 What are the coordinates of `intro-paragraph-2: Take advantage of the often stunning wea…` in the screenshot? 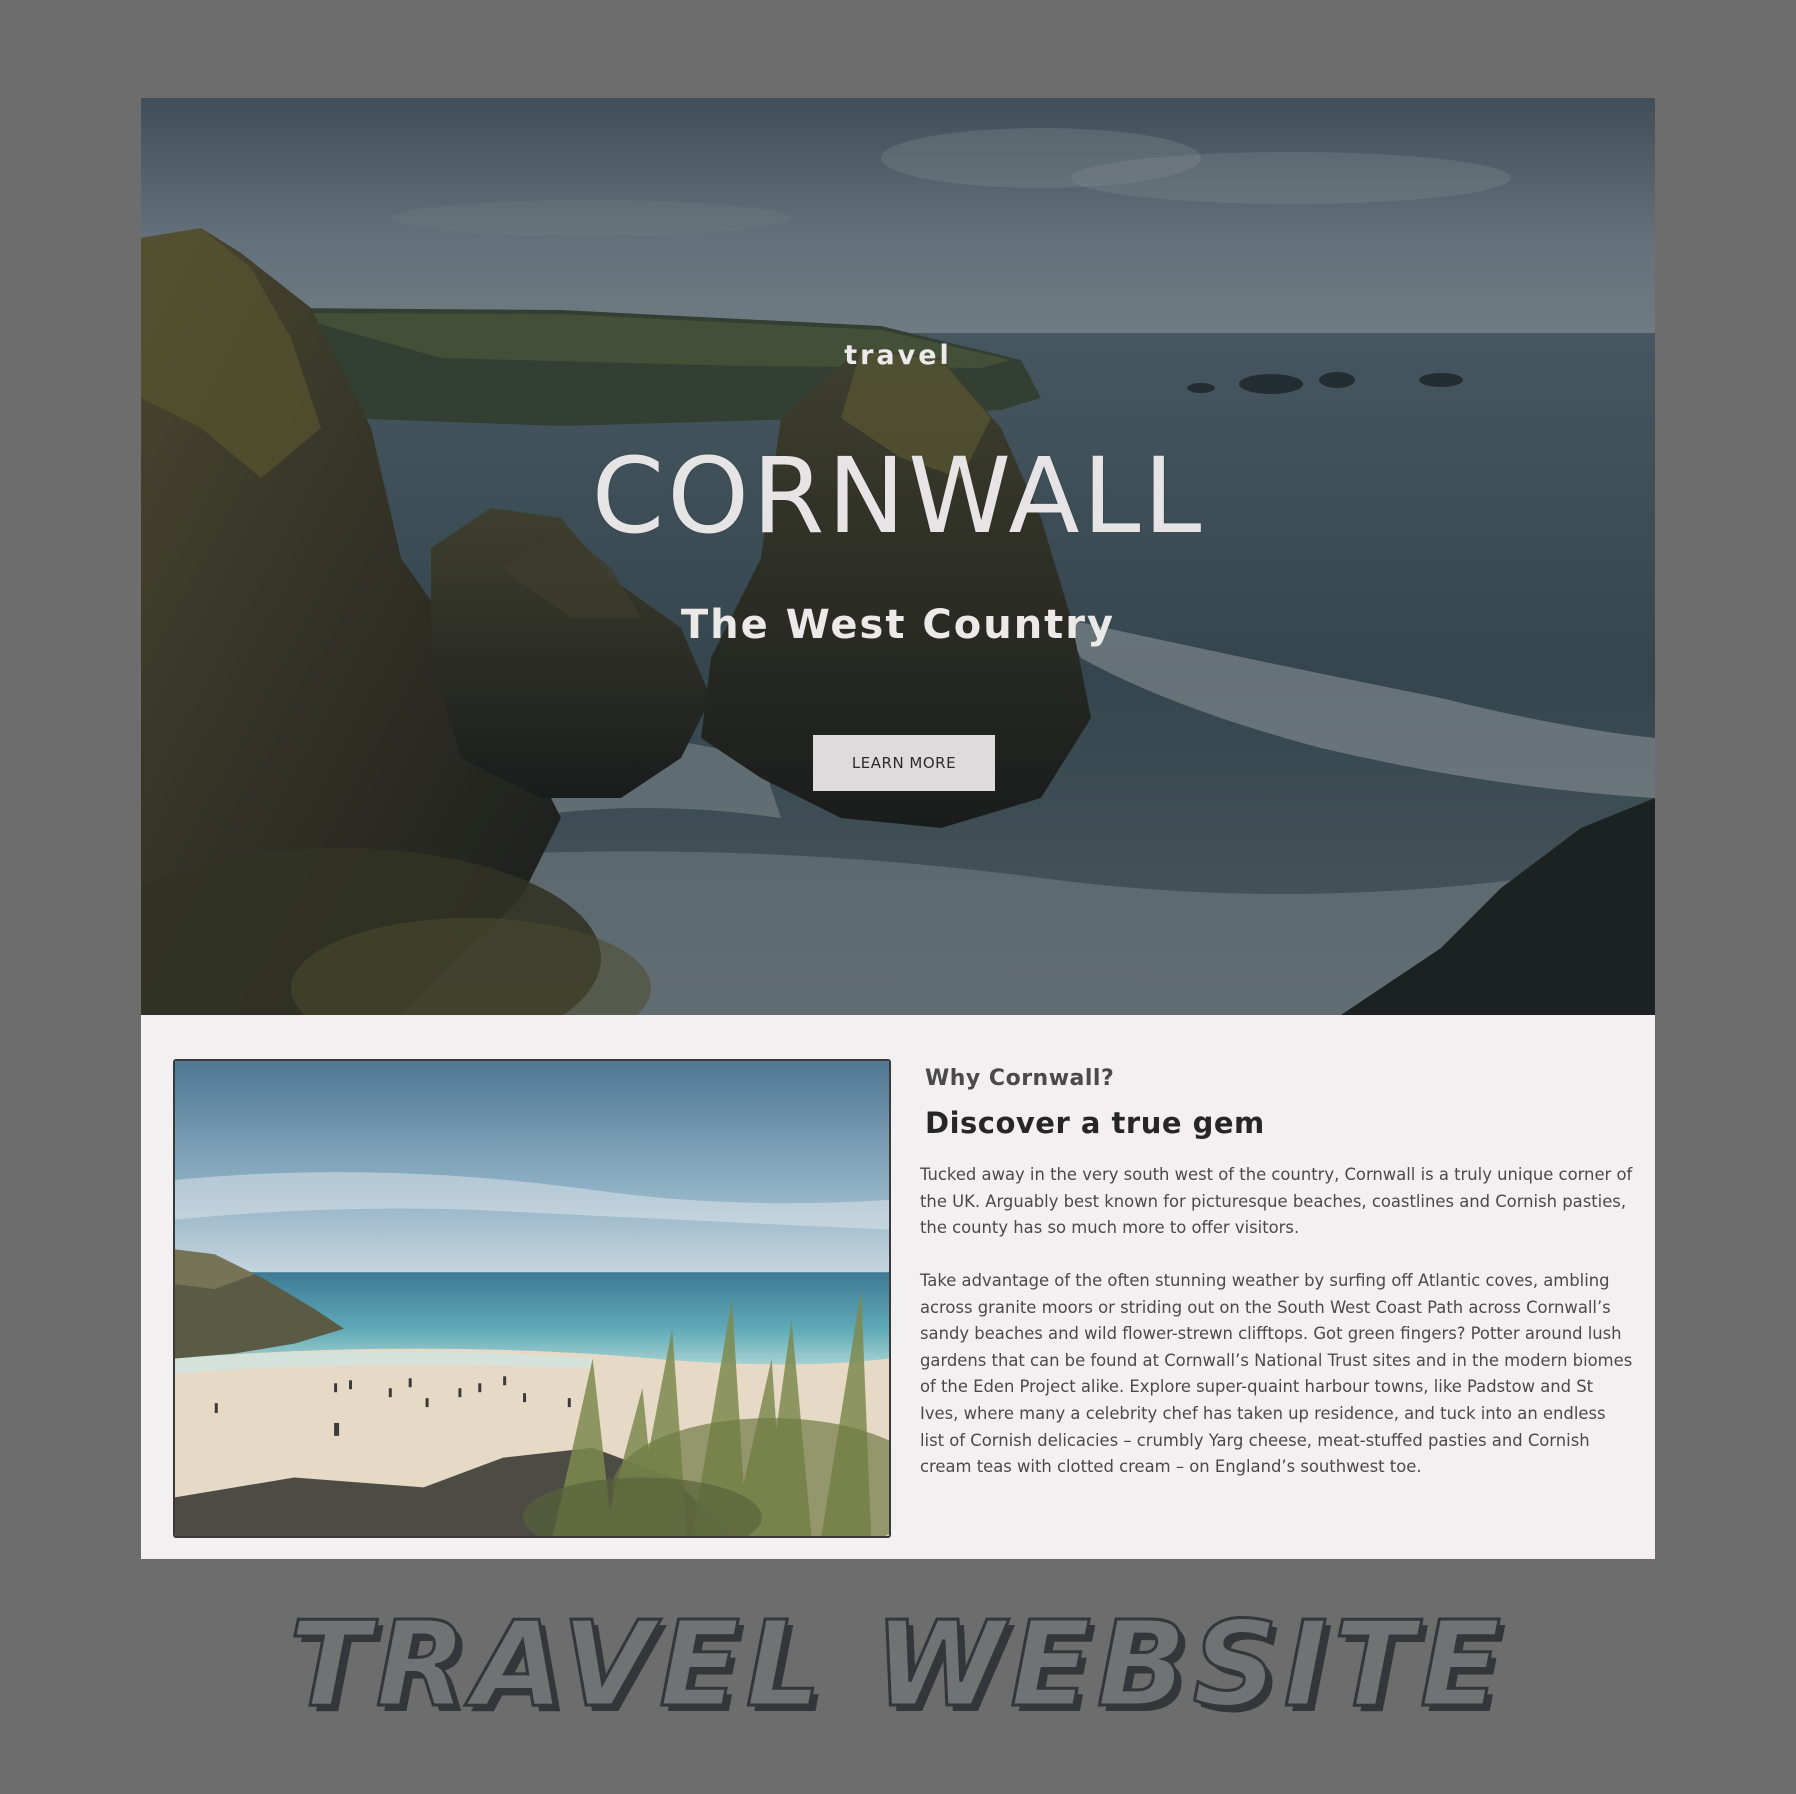 It's located at (1276, 1374).